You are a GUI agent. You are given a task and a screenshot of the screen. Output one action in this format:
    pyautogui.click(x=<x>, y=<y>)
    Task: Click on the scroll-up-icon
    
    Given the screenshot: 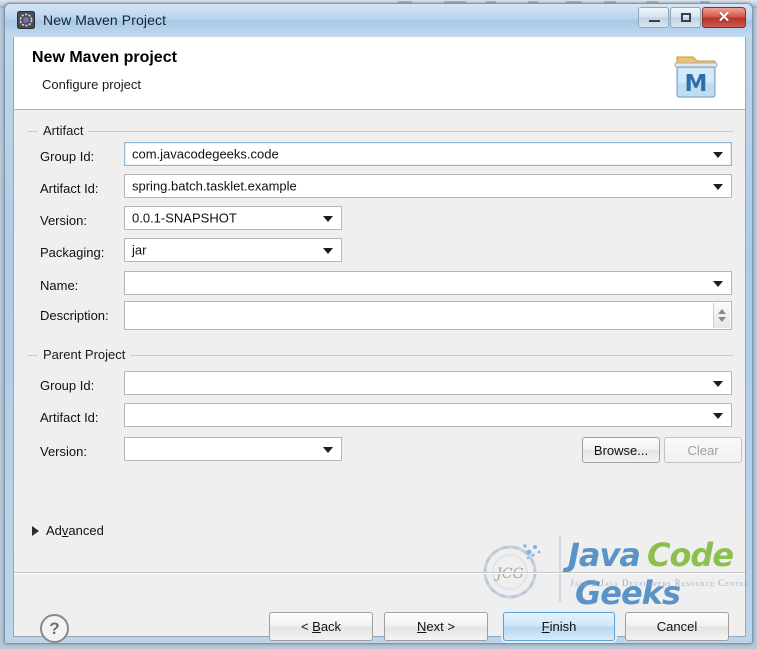 What is the action you would take?
    pyautogui.click(x=722, y=311)
    